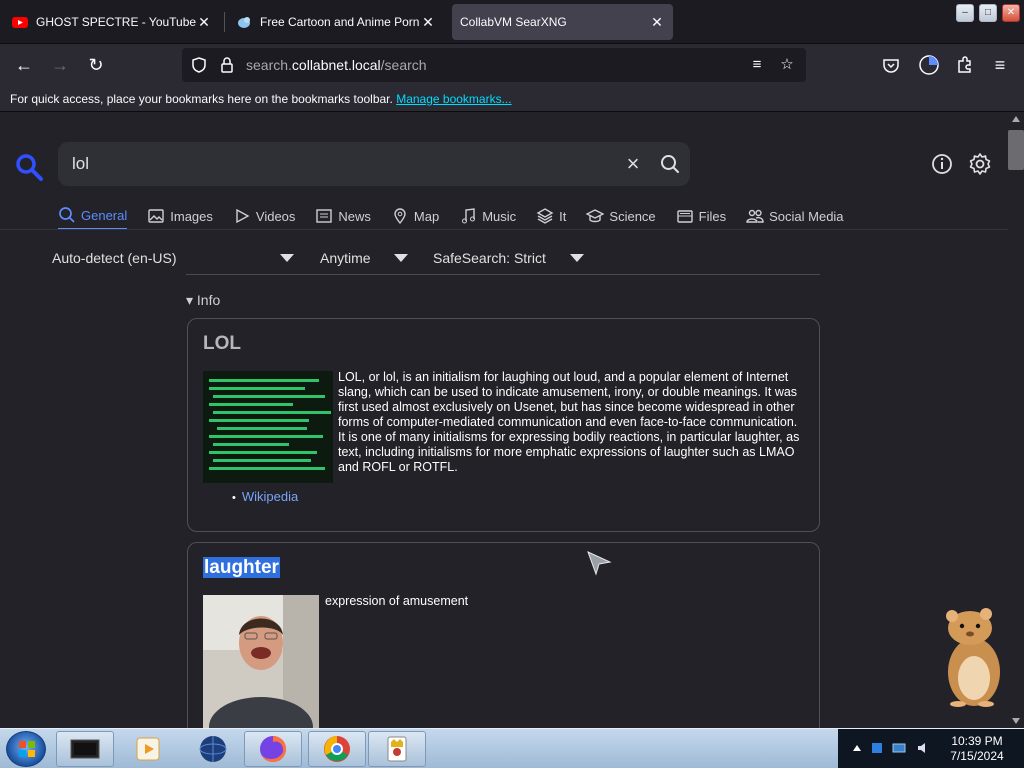 This screenshot has width=1024, height=768. I want to click on tab-youtube: GHOST SPECTRE - YouTube ✕, so click(112, 22).